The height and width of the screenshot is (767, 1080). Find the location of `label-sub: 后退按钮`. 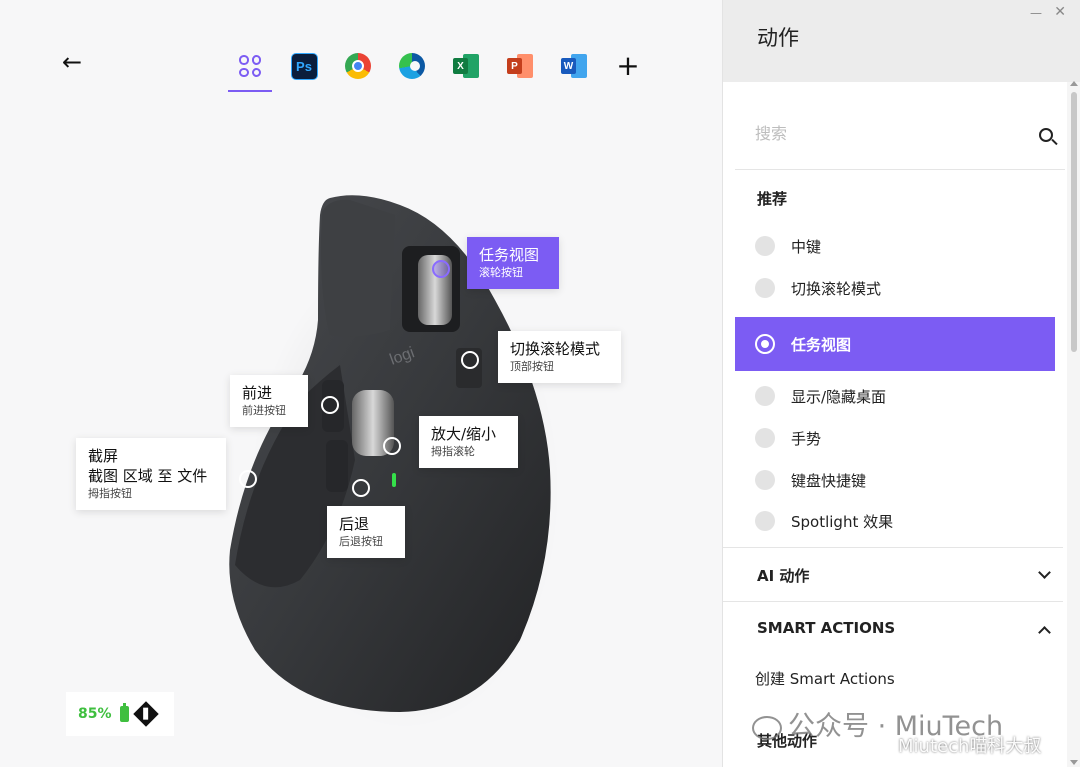

label-sub: 后退按钮 is located at coordinates (361, 541).